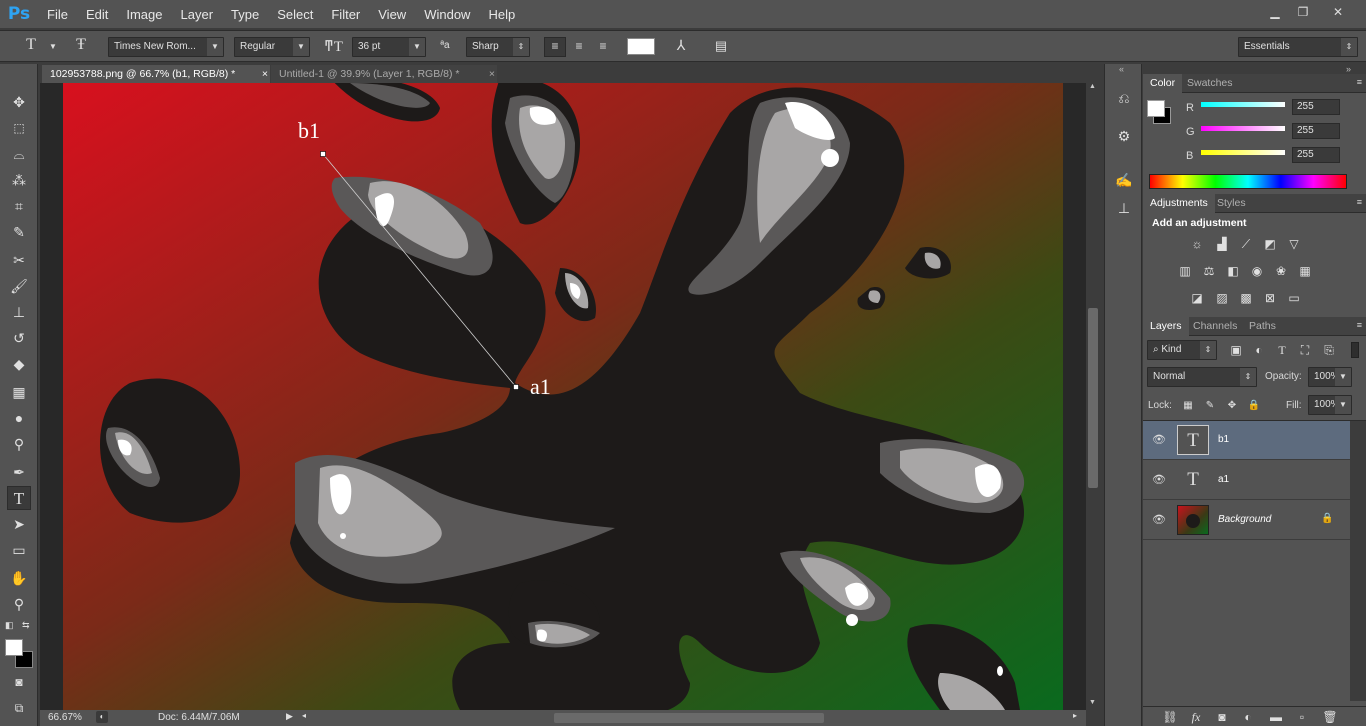 Image resolution: width=1366 pixels, height=726 pixels. I want to click on scroll-up-icon: ▲, so click(1092, 86).